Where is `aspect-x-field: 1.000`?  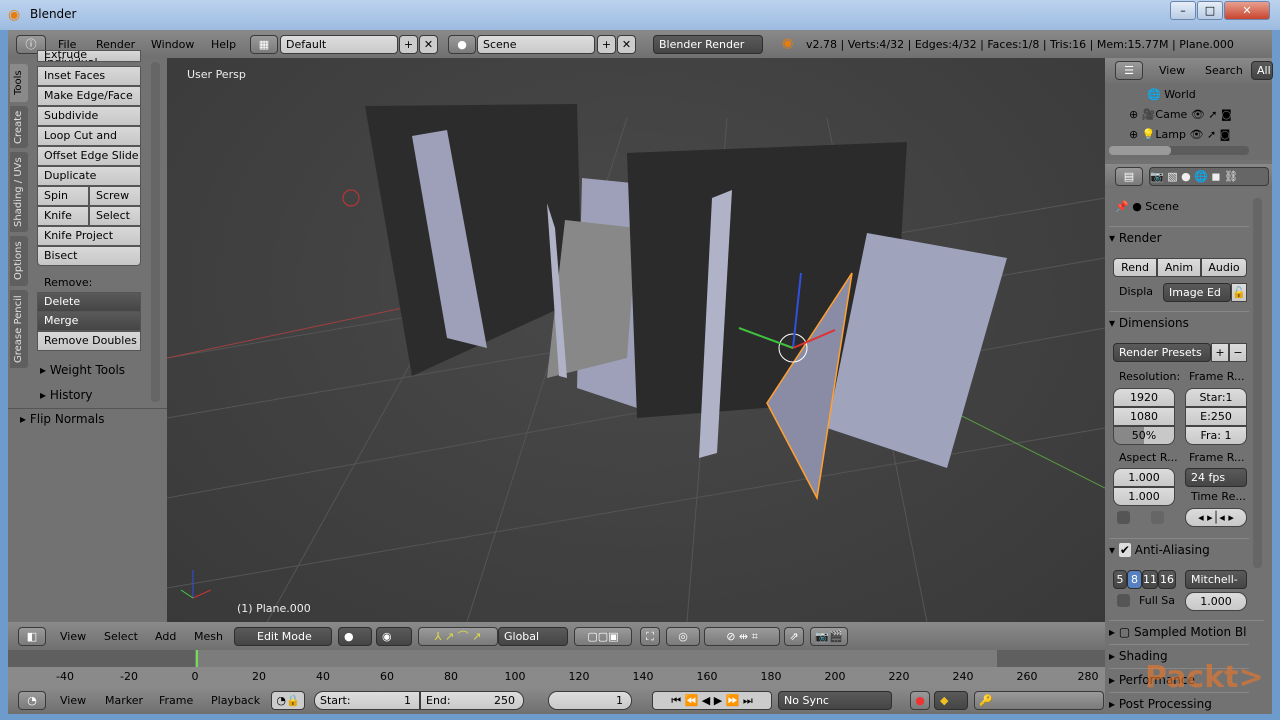
aspect-x-field: 1.000 is located at coordinates (1144, 477).